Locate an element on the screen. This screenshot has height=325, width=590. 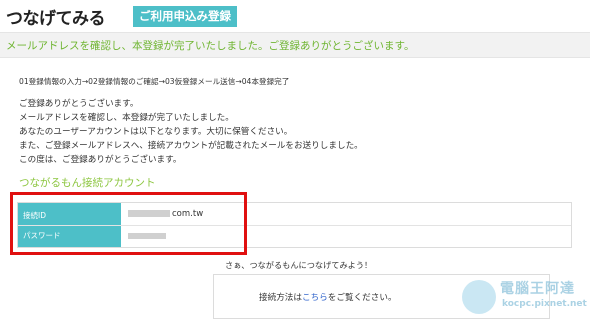
completion-banner: メールアドレスを確認し、本登録が完了いたしました。ご登録ありがとうございます。 is located at coordinates (295, 45).